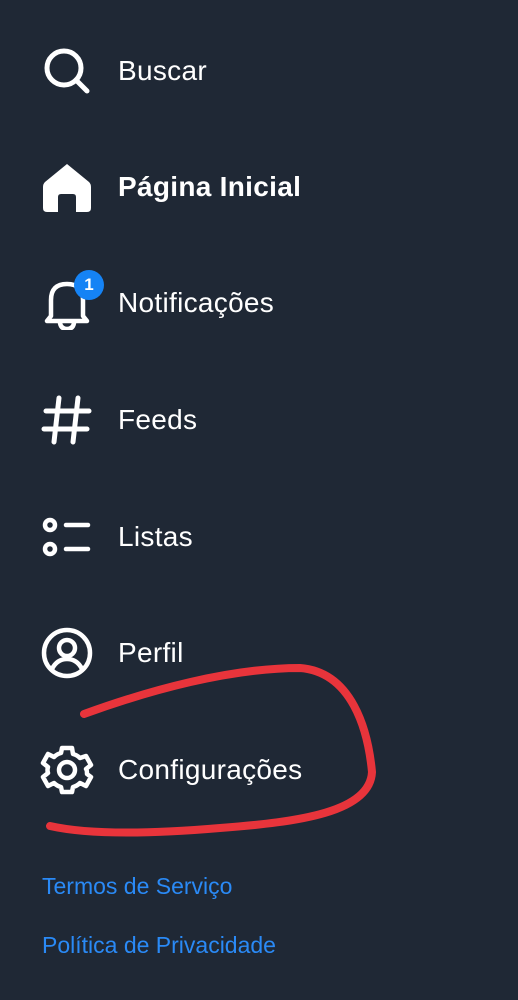  I want to click on home-icon, so click(67, 187).